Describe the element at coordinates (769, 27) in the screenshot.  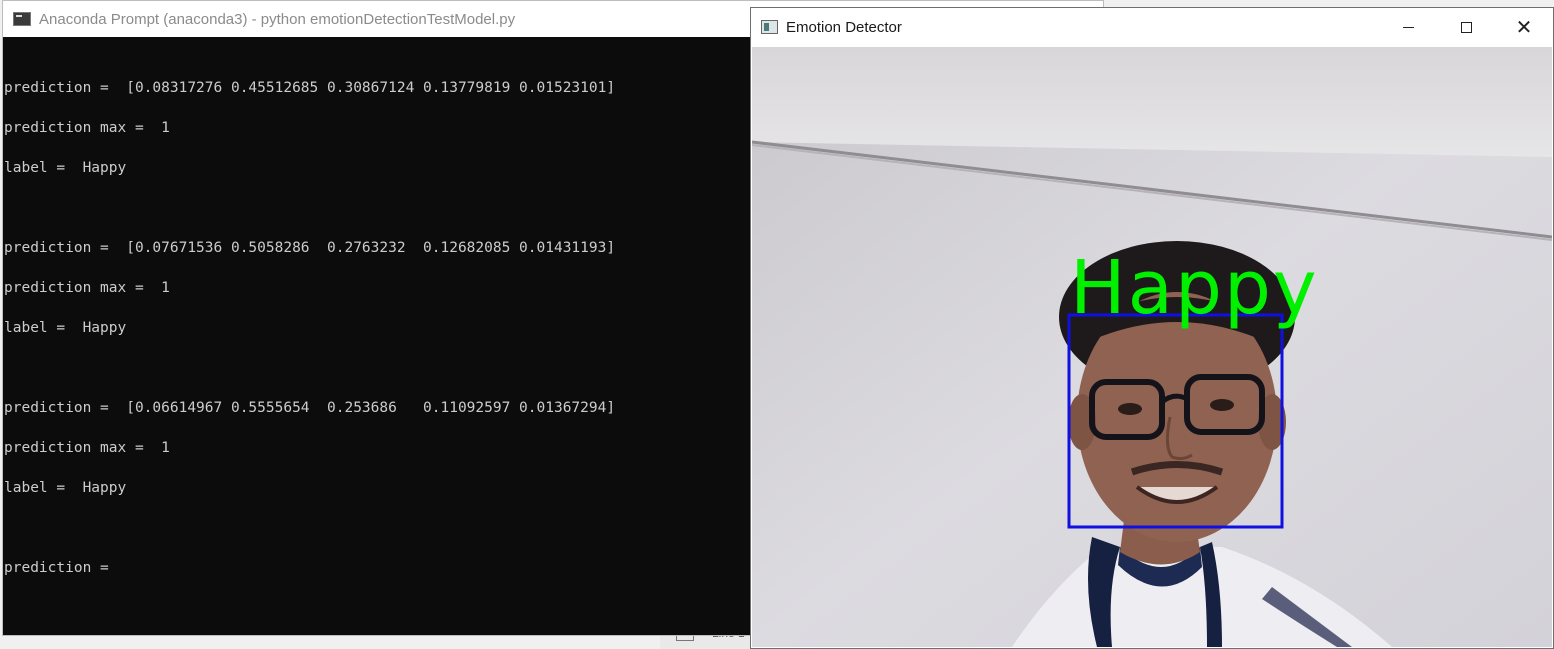
I see `app-window-icon` at that location.